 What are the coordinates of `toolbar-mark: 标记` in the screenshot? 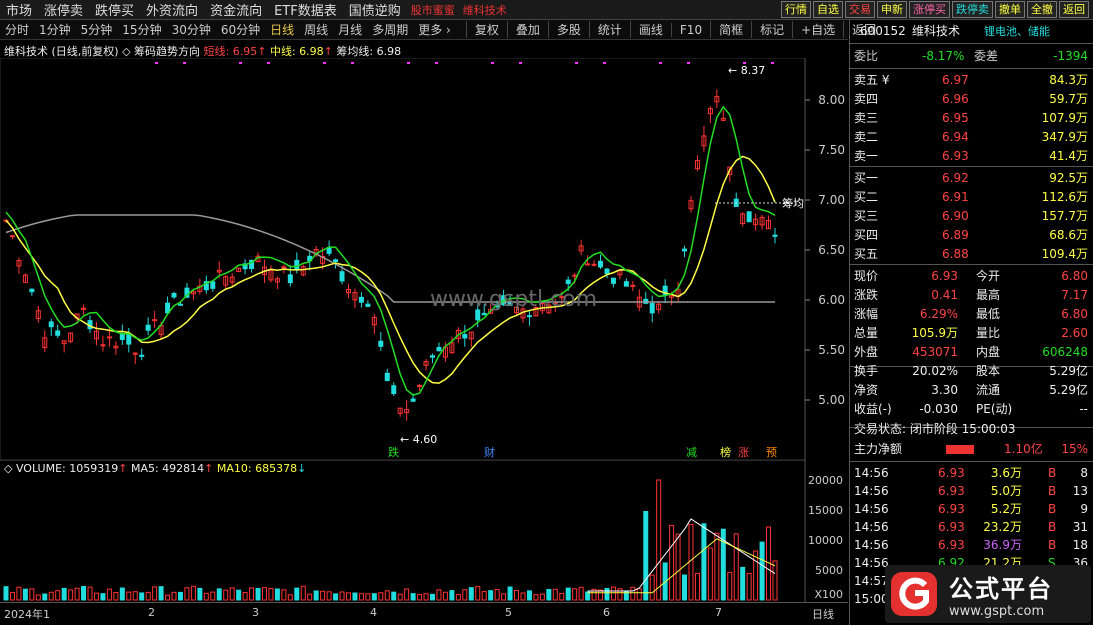 It's located at (771, 29).